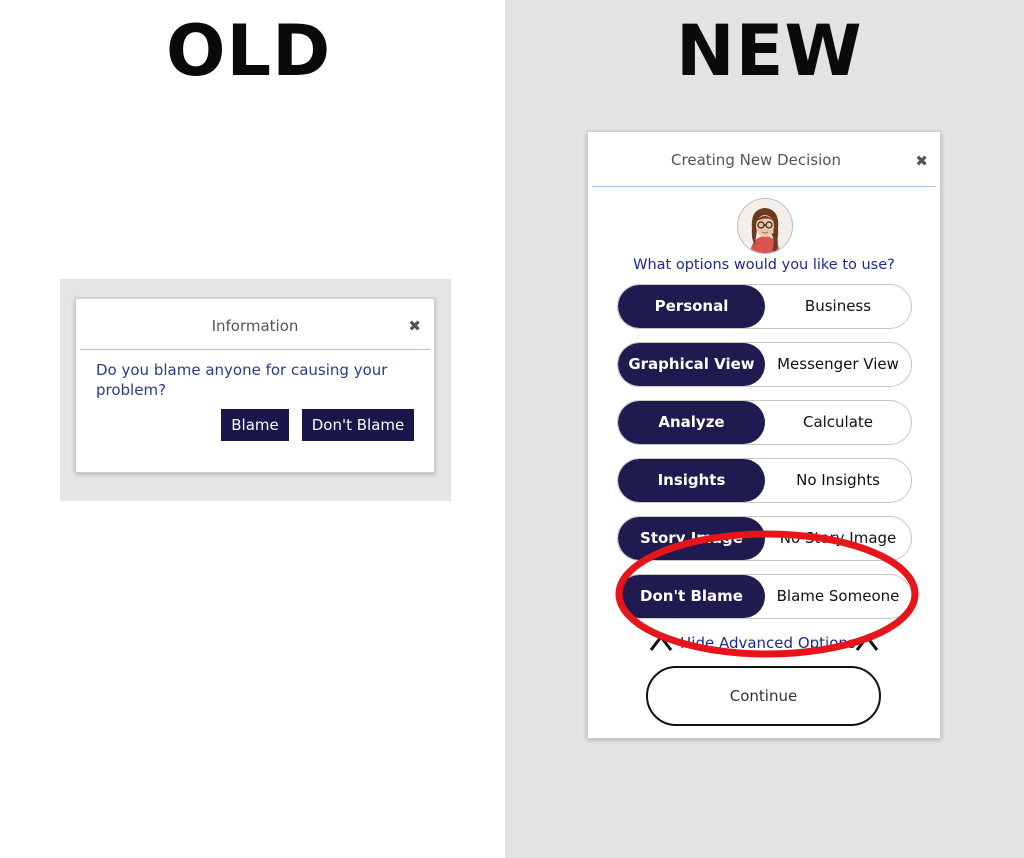 The width and height of the screenshot is (1024, 858). Describe the element at coordinates (767, 594) in the screenshot. I see `highlight-ellipse` at that location.